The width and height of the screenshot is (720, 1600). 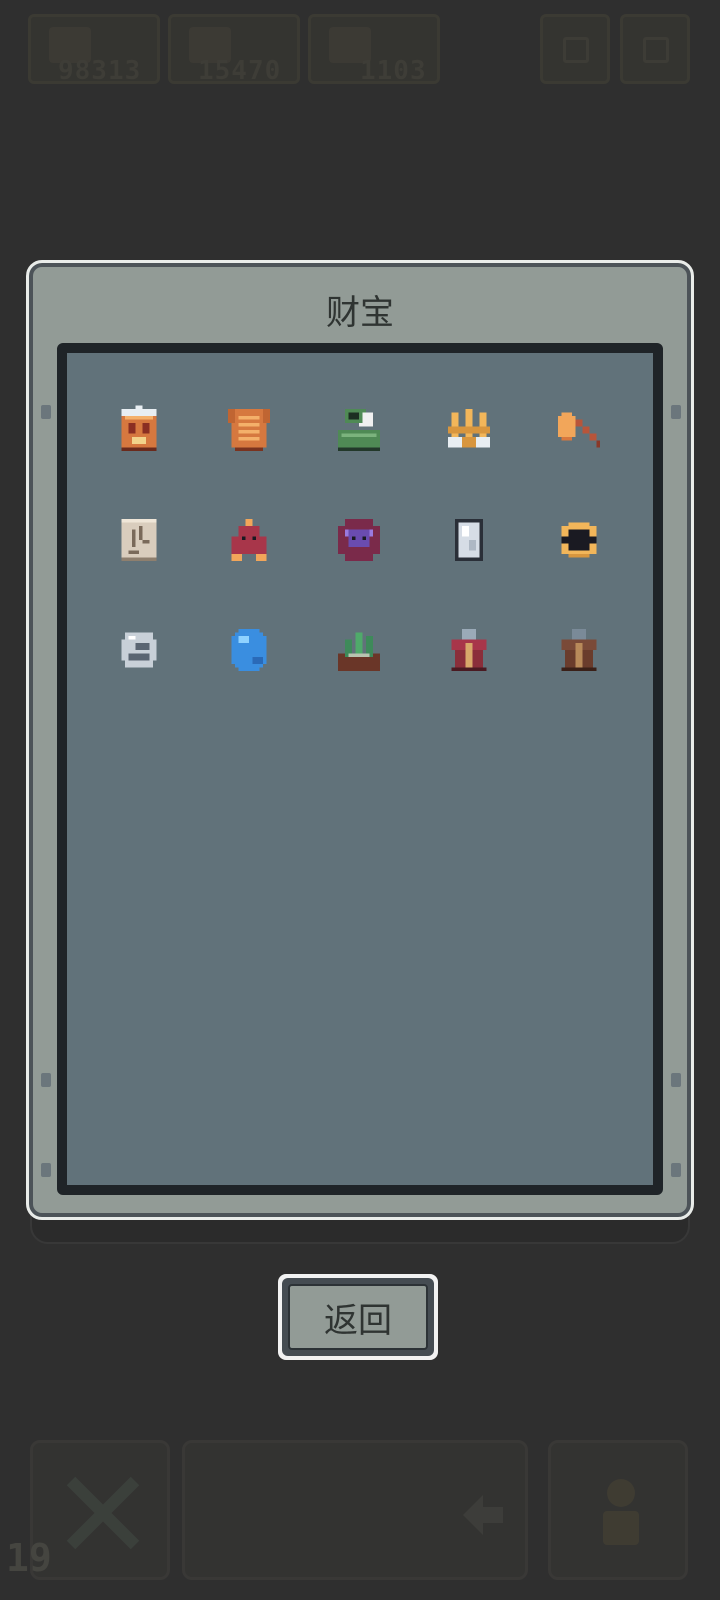 I want to click on resource-bar: 98313 15470 1103, so click(x=360, y=50).